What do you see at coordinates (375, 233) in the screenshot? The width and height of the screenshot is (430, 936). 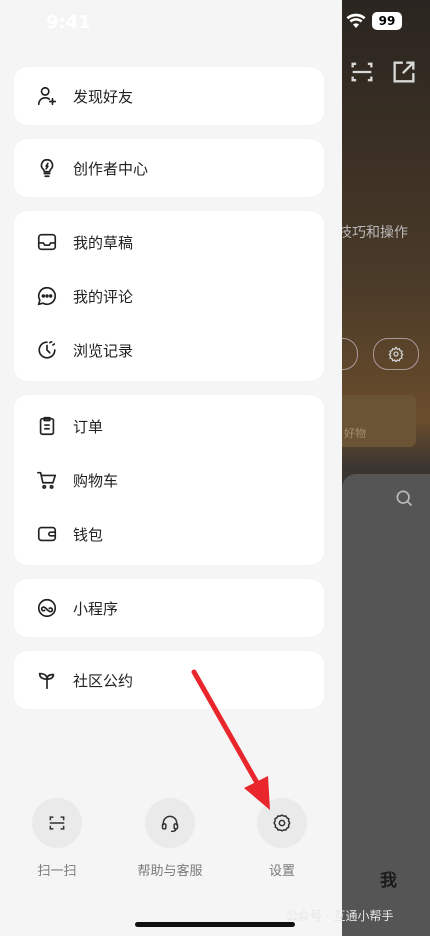 I see `background-hint-text: 技巧和操作` at bounding box center [375, 233].